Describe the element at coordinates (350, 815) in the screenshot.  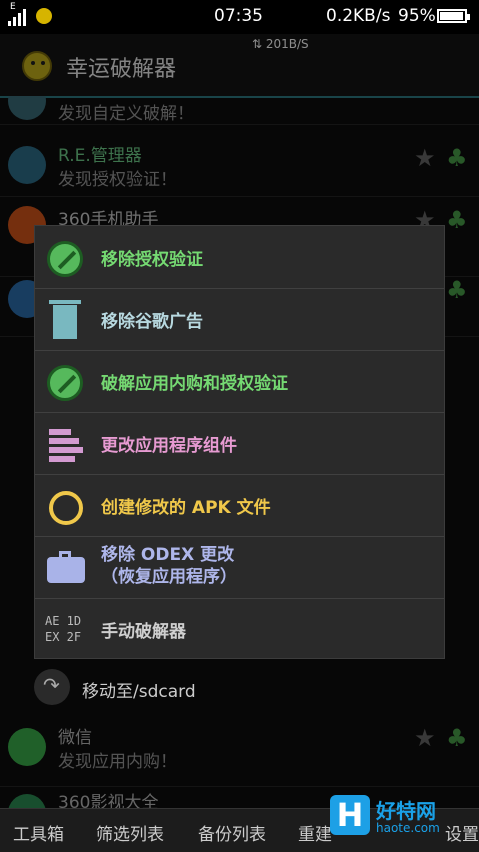
I see `watermark-logo: H` at that location.